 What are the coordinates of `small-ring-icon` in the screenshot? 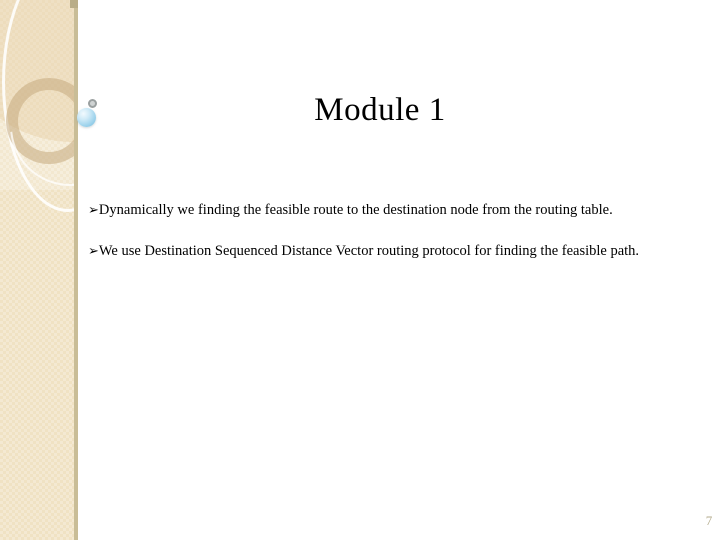 It's located at (92, 103).